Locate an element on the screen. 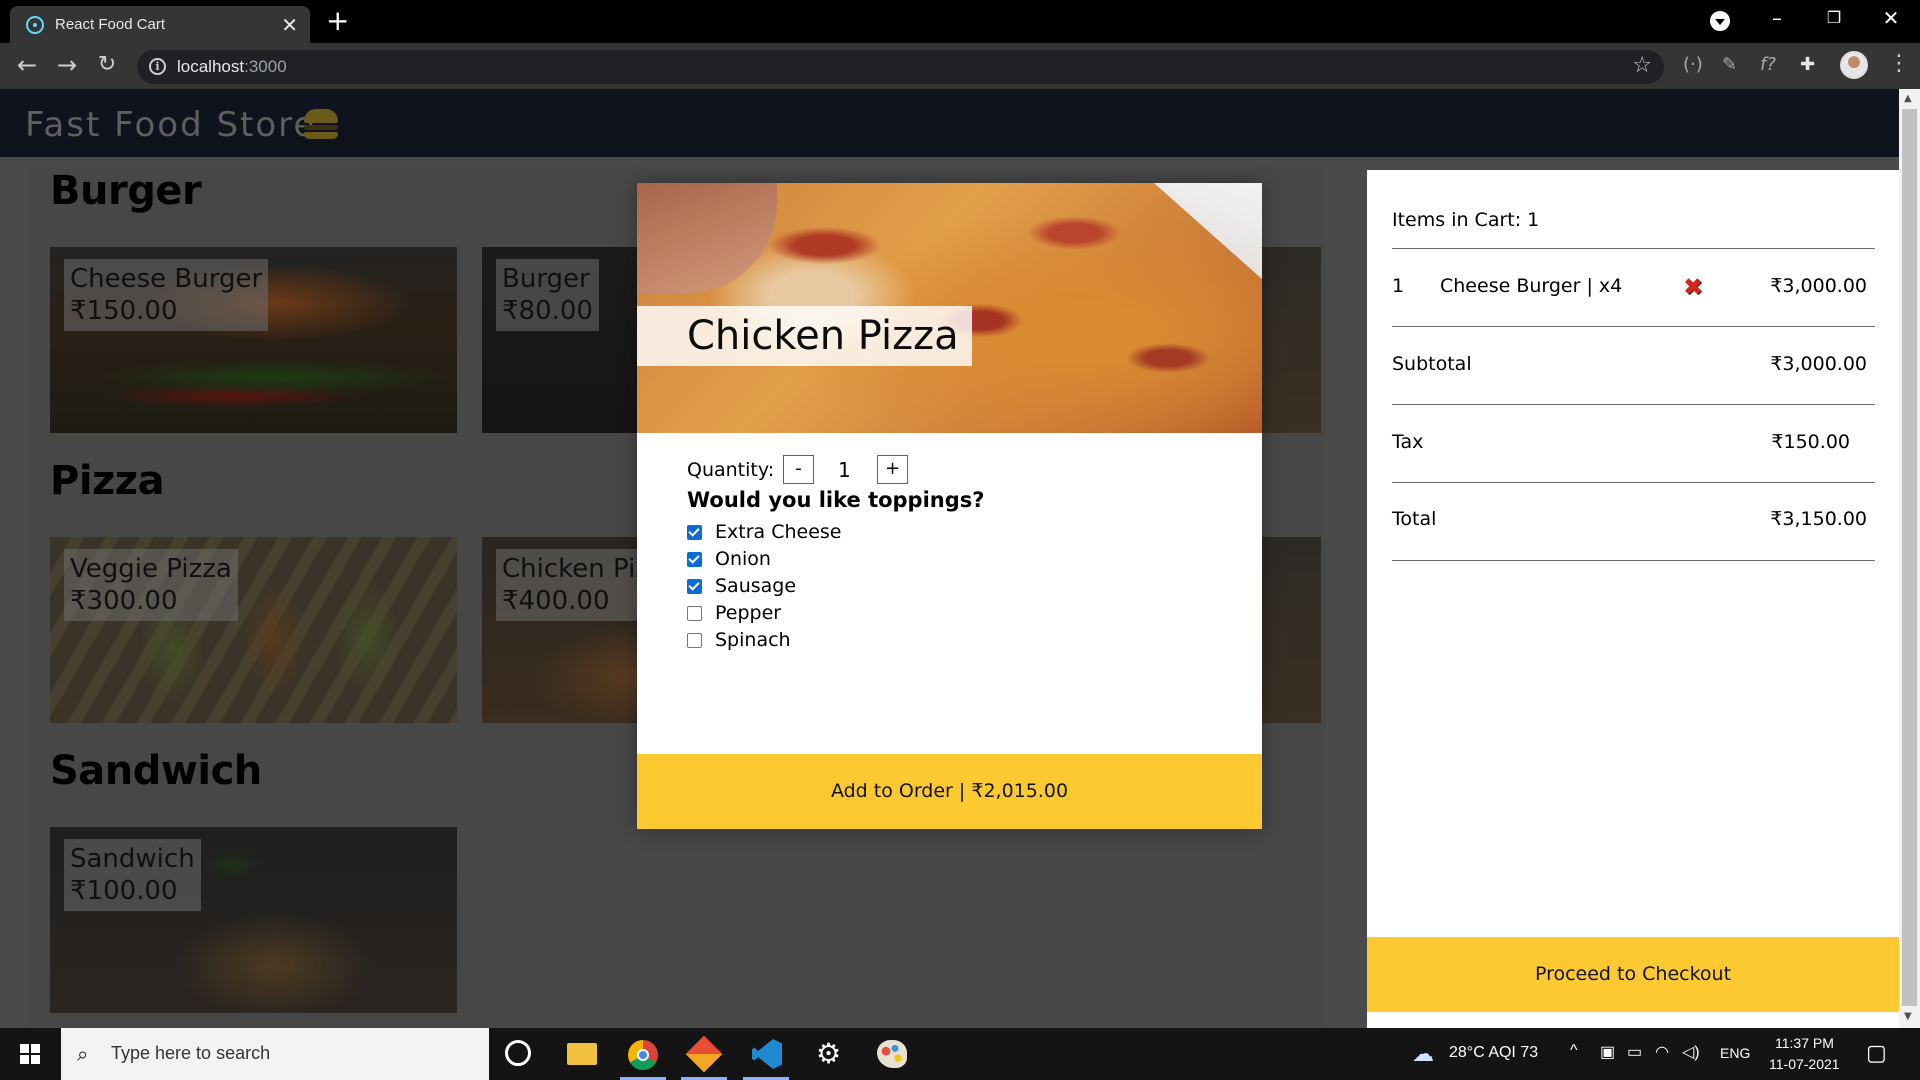 This screenshot has width=1920, height=1080. wifi-icon: ◠ is located at coordinates (1662, 1052).